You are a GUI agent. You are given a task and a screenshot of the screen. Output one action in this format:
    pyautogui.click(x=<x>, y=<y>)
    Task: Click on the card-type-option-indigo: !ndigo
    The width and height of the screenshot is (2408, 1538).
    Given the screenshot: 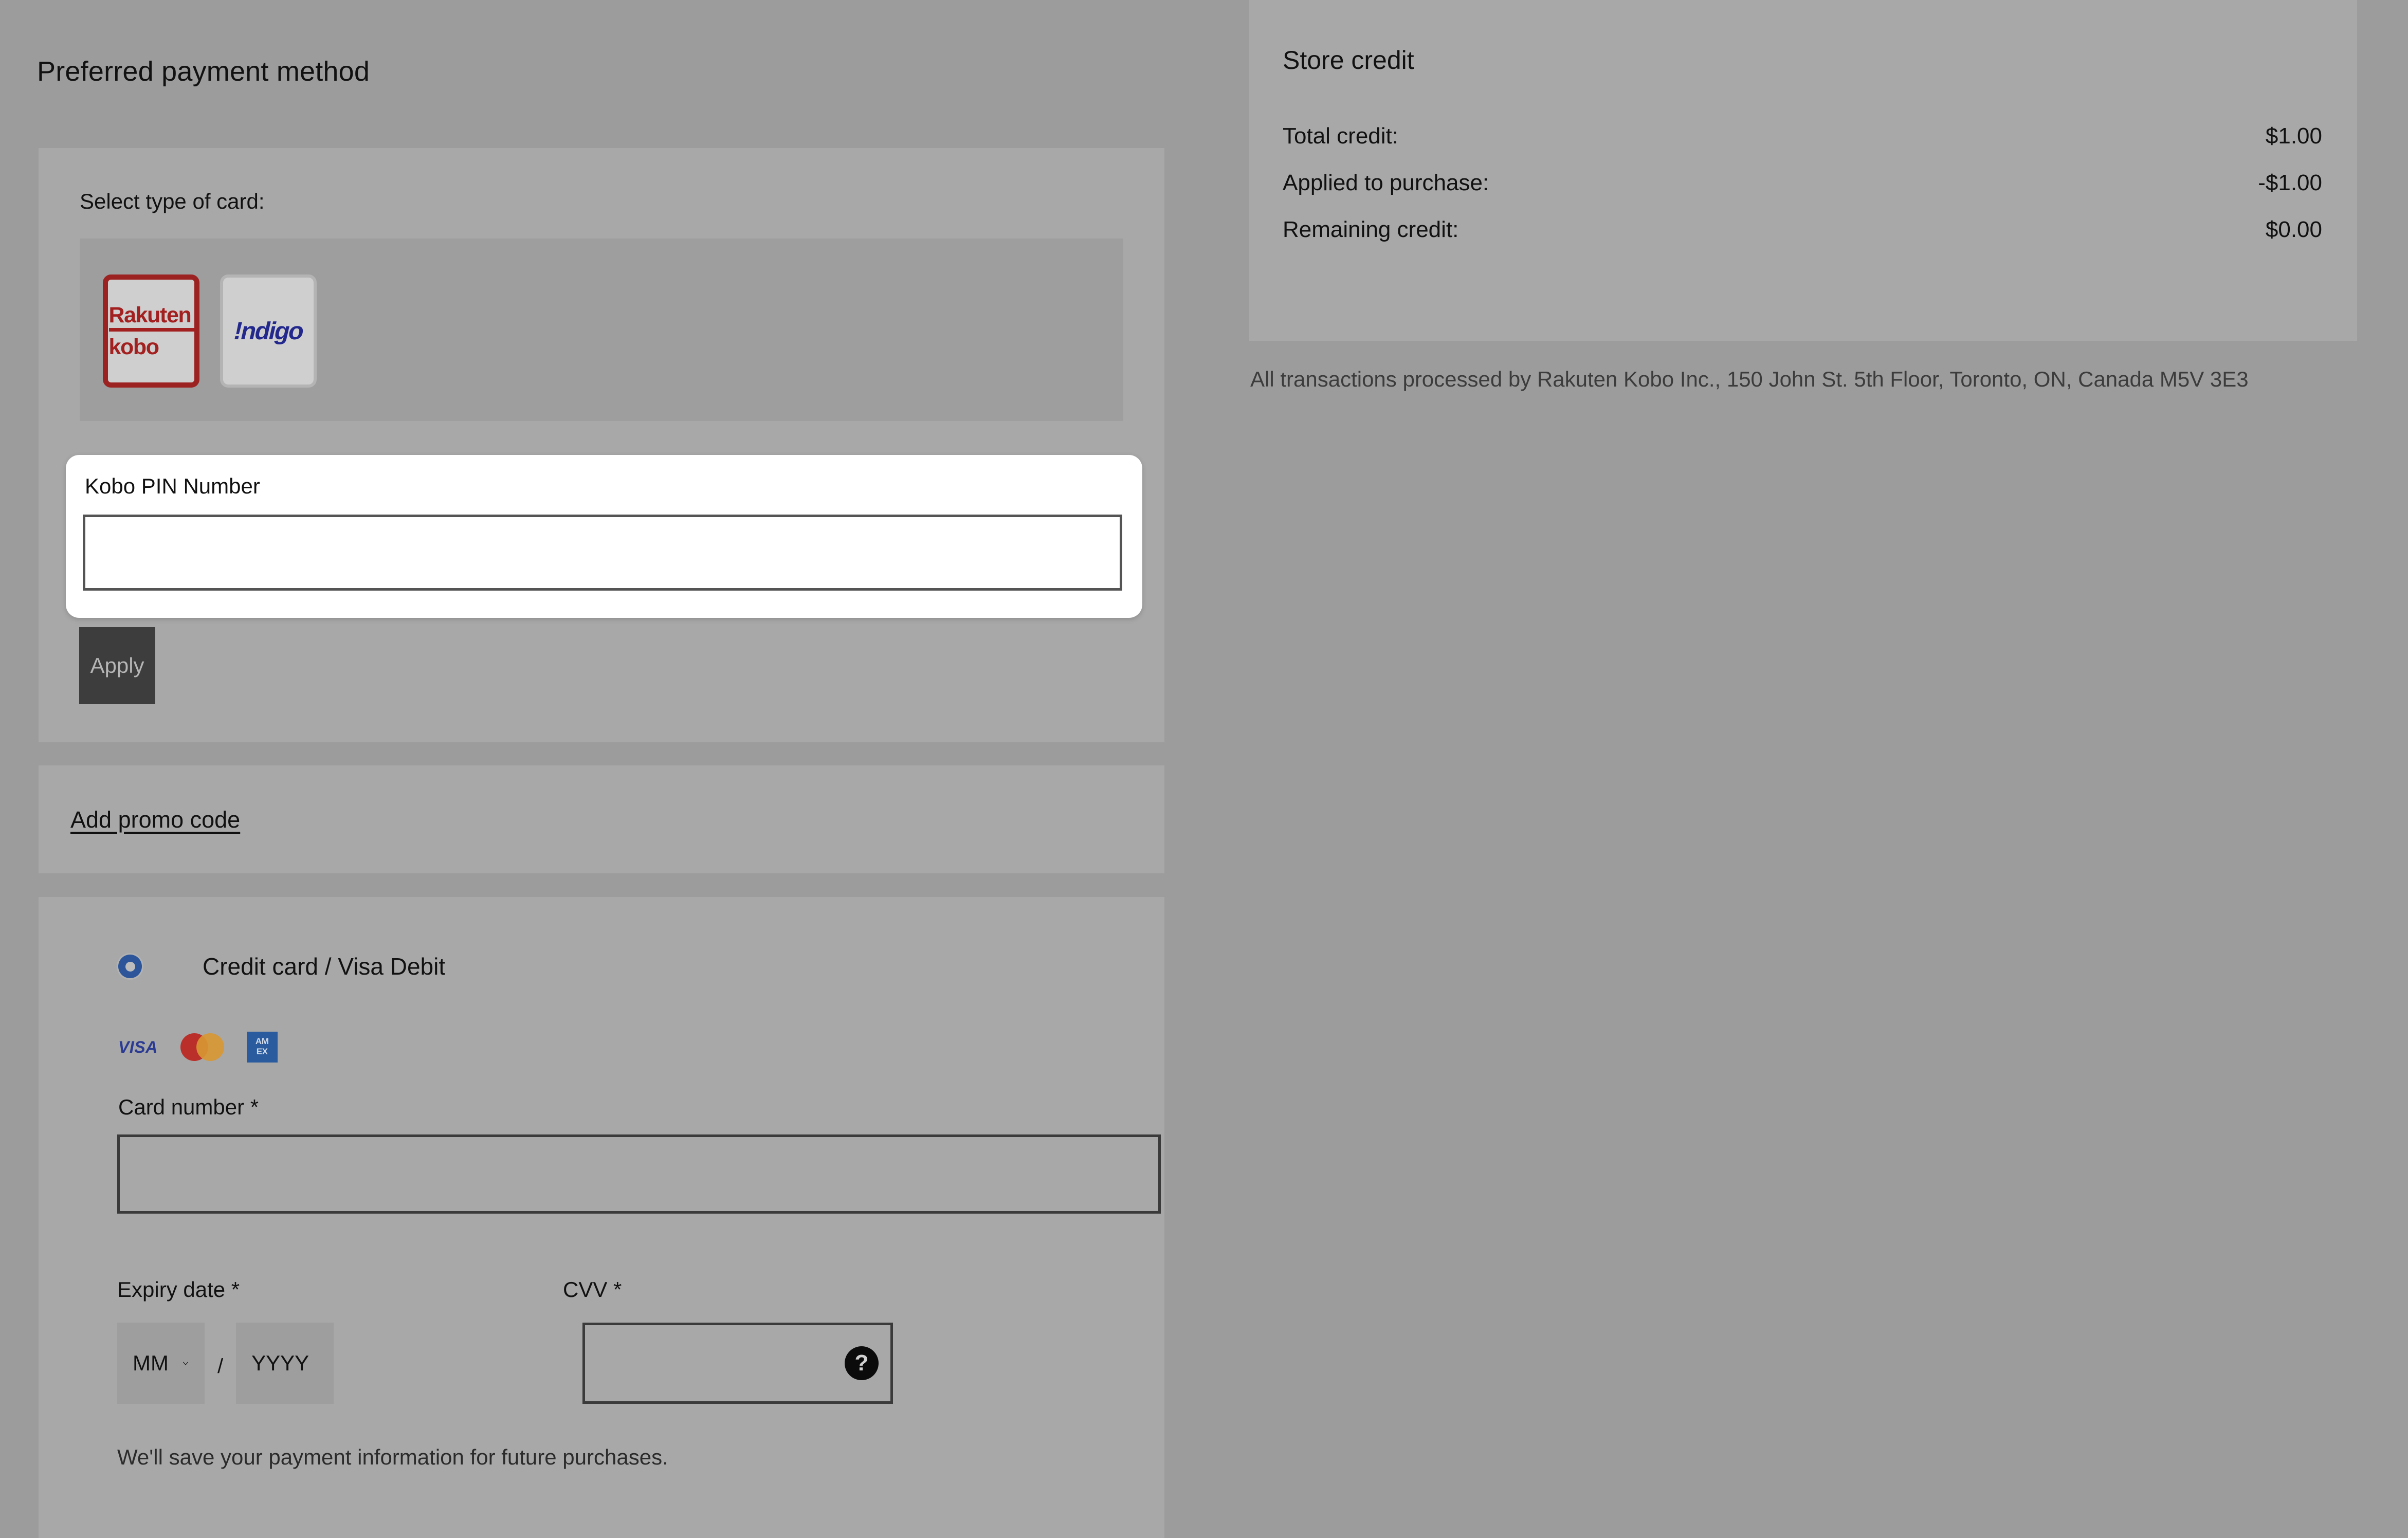 What is the action you would take?
    pyautogui.click(x=268, y=331)
    